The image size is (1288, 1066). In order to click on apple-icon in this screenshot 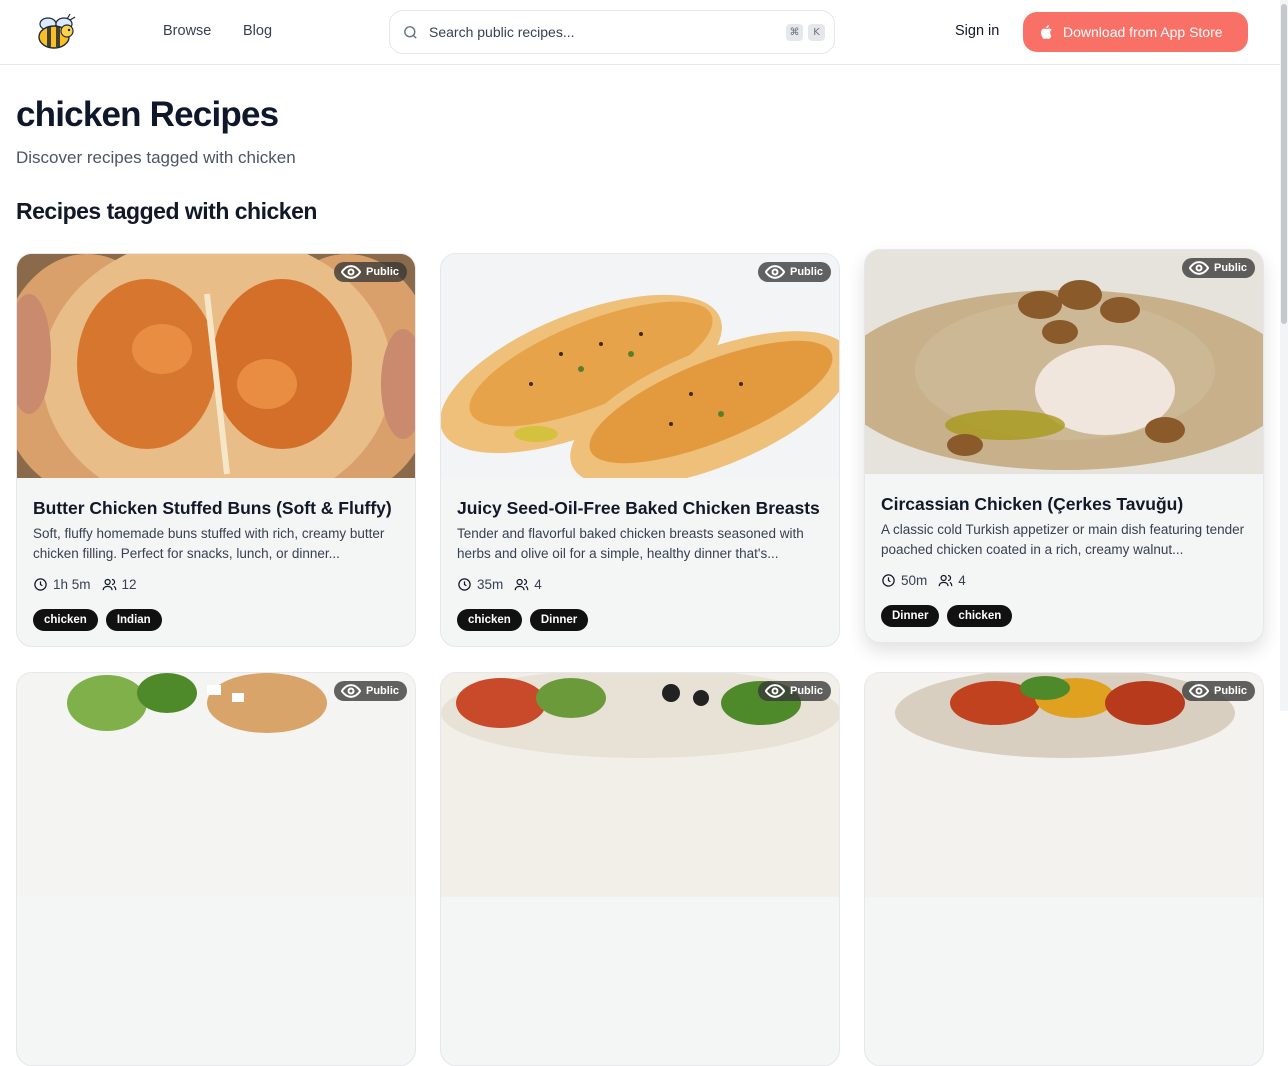, I will do `click(1046, 32)`.